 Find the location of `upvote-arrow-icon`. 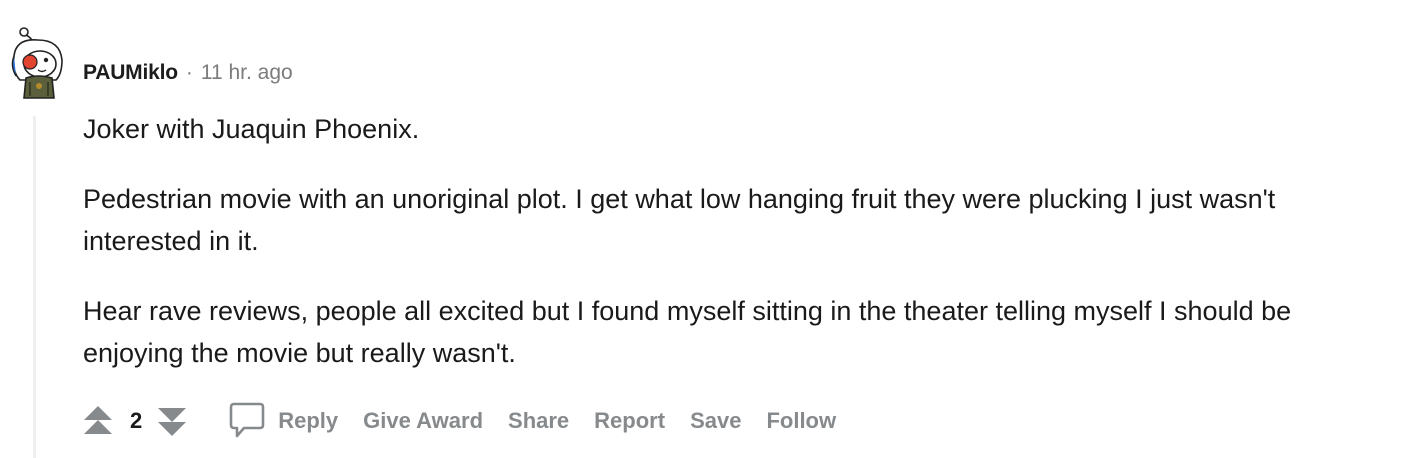

upvote-arrow-icon is located at coordinates (98, 421).